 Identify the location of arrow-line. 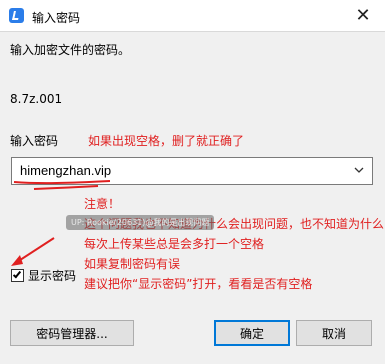
(35, 250).